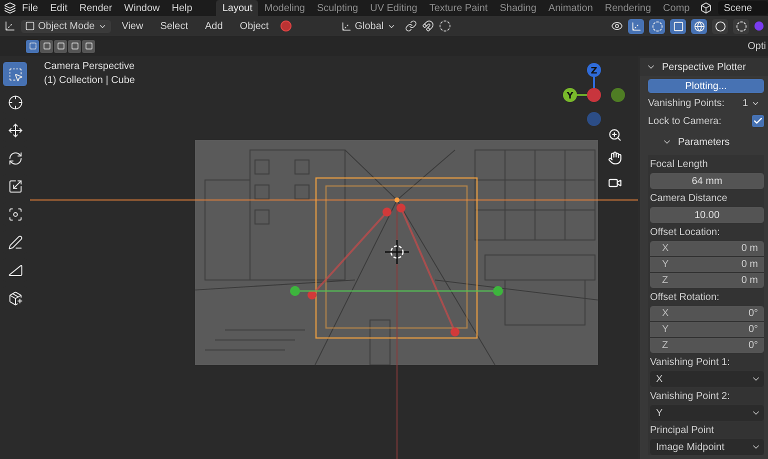 This screenshot has width=768, height=459. Describe the element at coordinates (751, 103) in the screenshot. I see `count-dropdown: 1` at that location.